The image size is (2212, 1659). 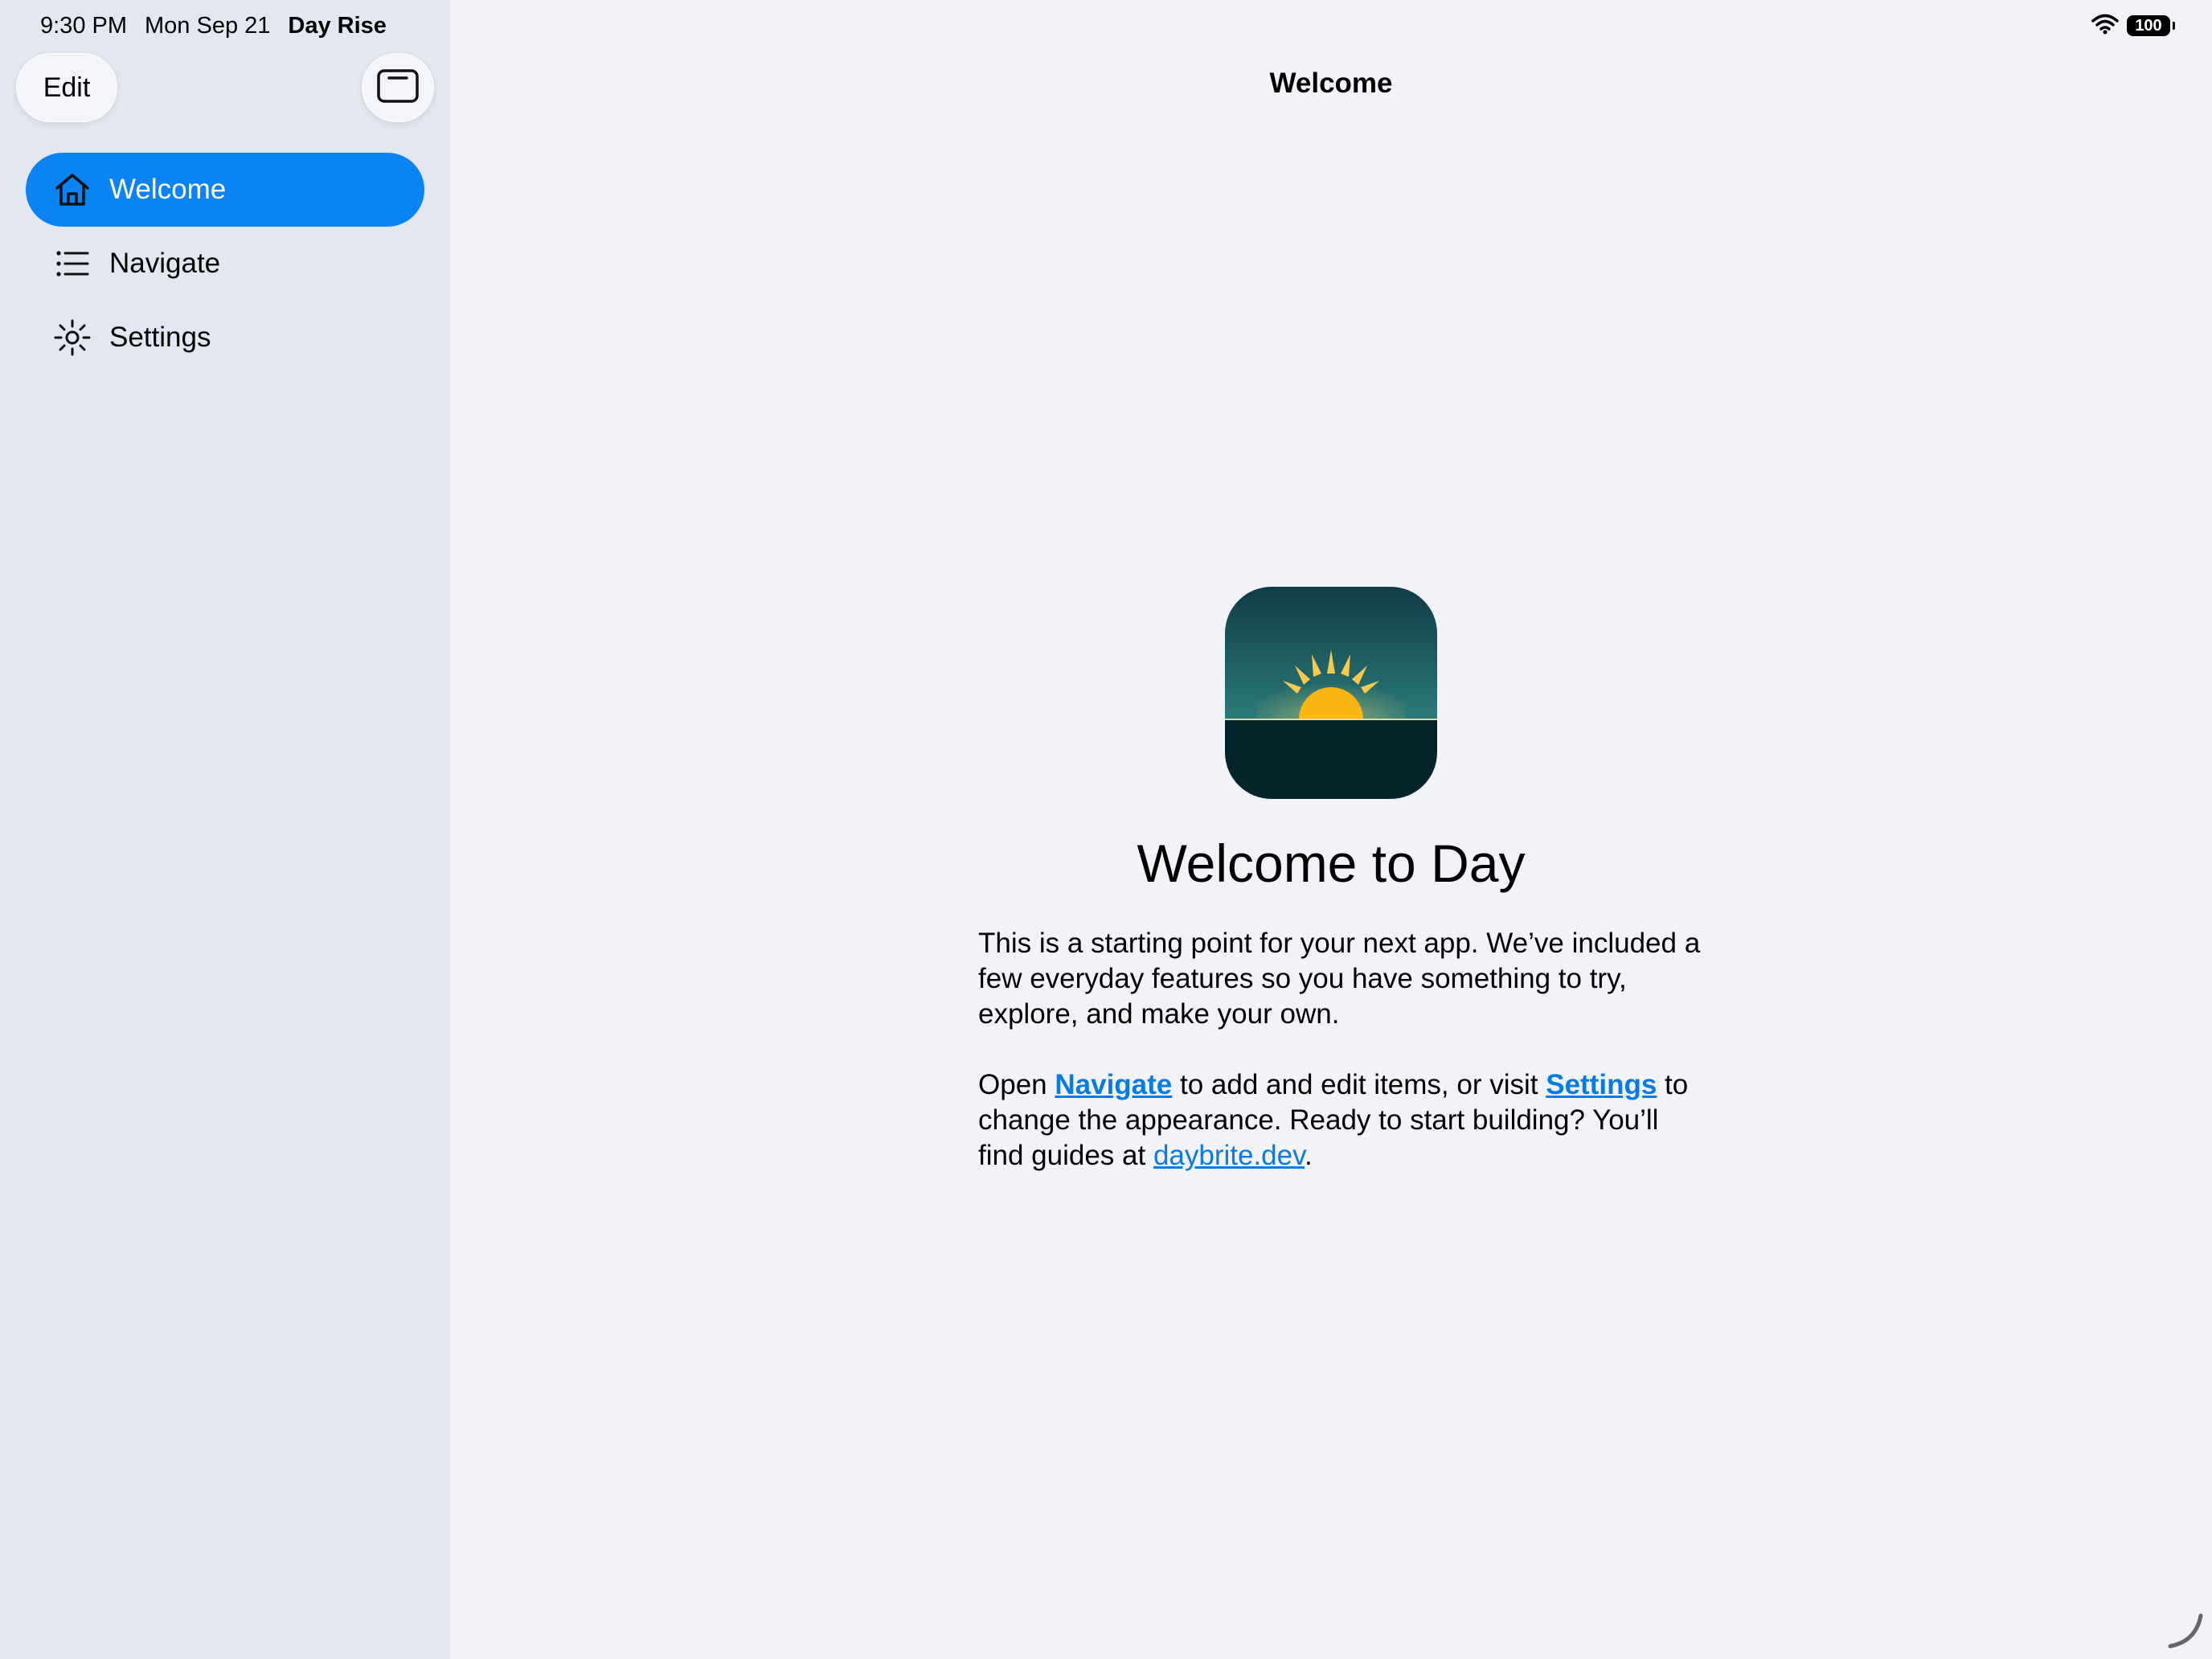 What do you see at coordinates (1331, 693) in the screenshot?
I see `app-logo-icon` at bounding box center [1331, 693].